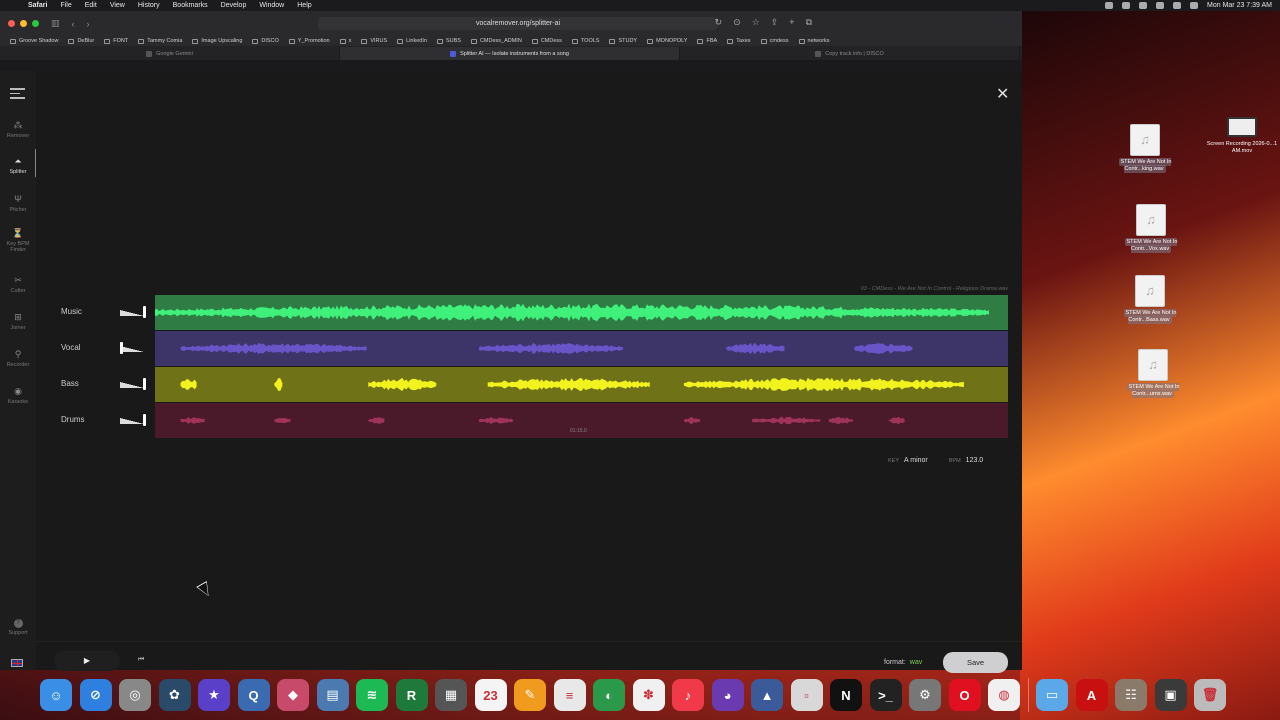 This screenshot has width=1280, height=720. I want to click on sidebar-item-splitter: ⏶ Splitter, so click(18, 163).